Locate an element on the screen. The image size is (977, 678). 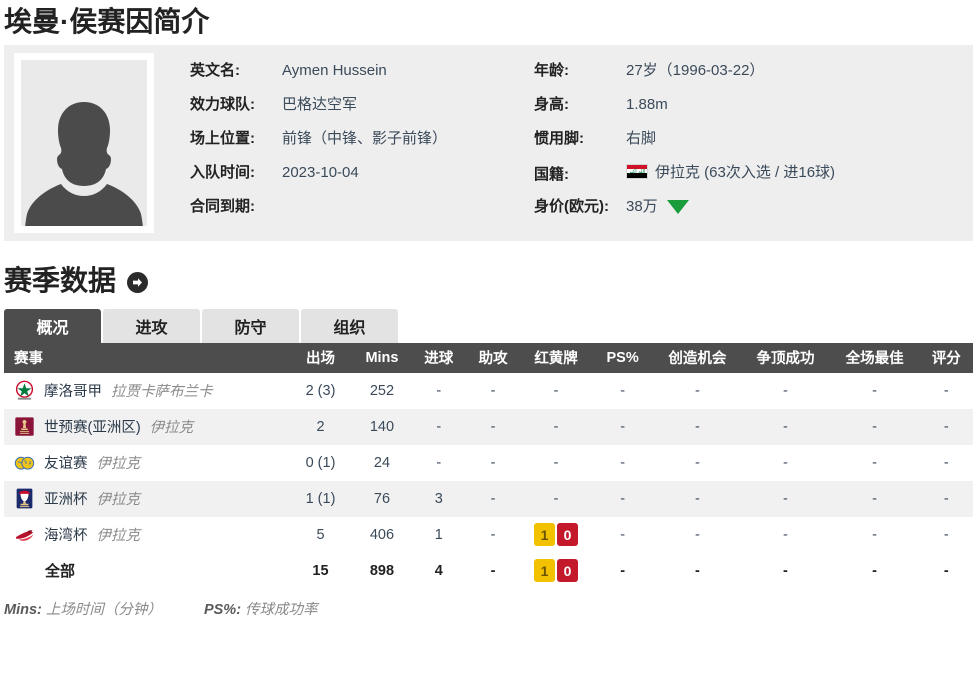
row-competition-cell: 海湾杯 伊拉克 is located at coordinates (146, 535).